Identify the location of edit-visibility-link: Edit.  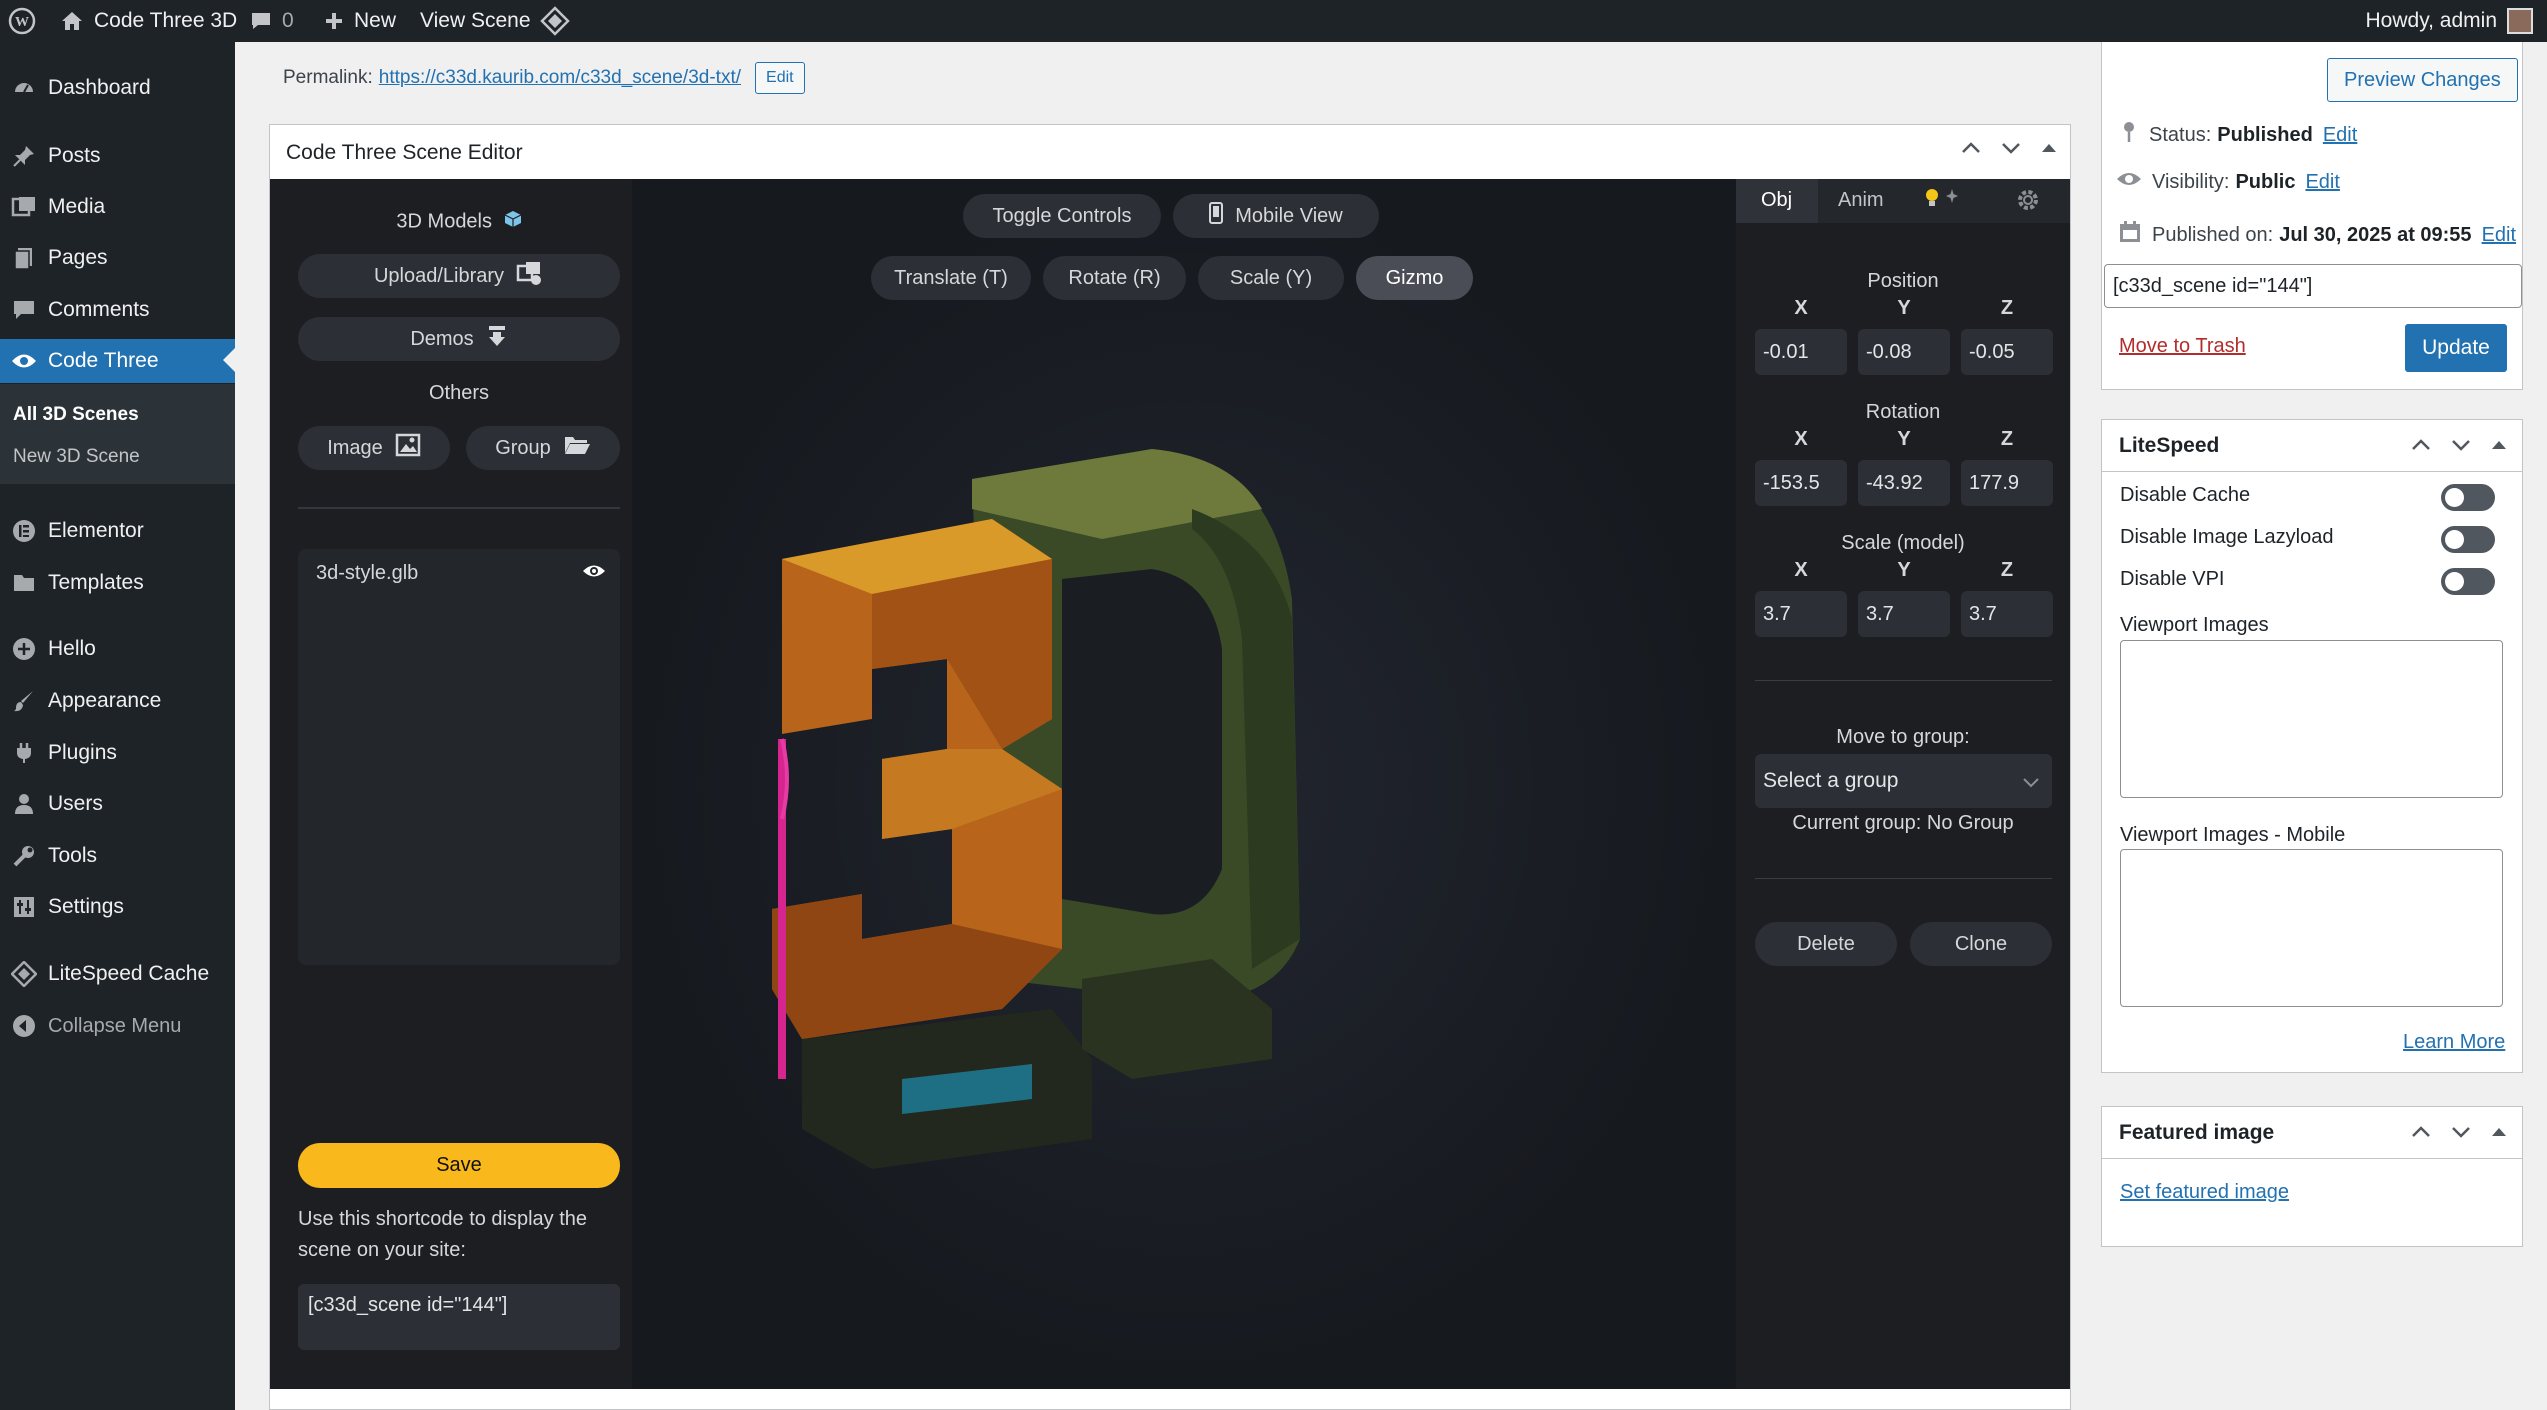
(2322, 182).